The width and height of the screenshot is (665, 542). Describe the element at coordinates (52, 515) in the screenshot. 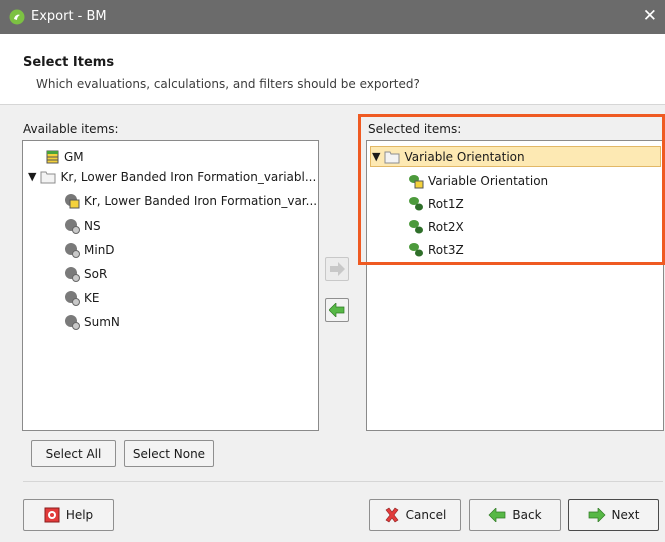

I see `help-icon` at that location.